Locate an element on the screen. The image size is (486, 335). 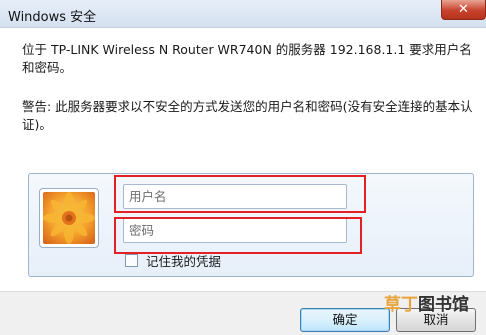
watermark-part1: 草丁 is located at coordinates (401, 305).